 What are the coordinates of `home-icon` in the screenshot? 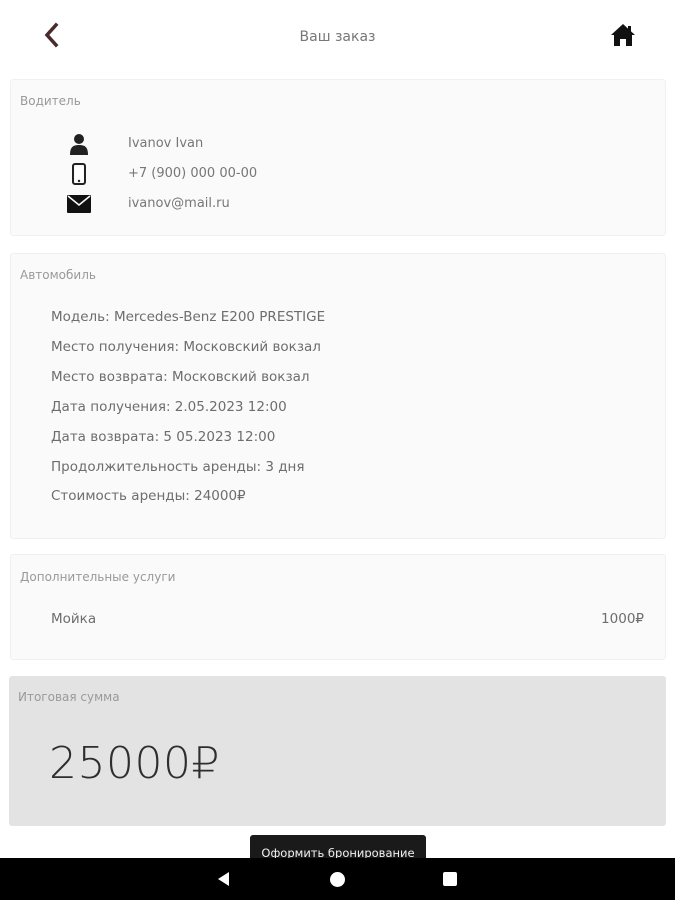 It's located at (623, 35).